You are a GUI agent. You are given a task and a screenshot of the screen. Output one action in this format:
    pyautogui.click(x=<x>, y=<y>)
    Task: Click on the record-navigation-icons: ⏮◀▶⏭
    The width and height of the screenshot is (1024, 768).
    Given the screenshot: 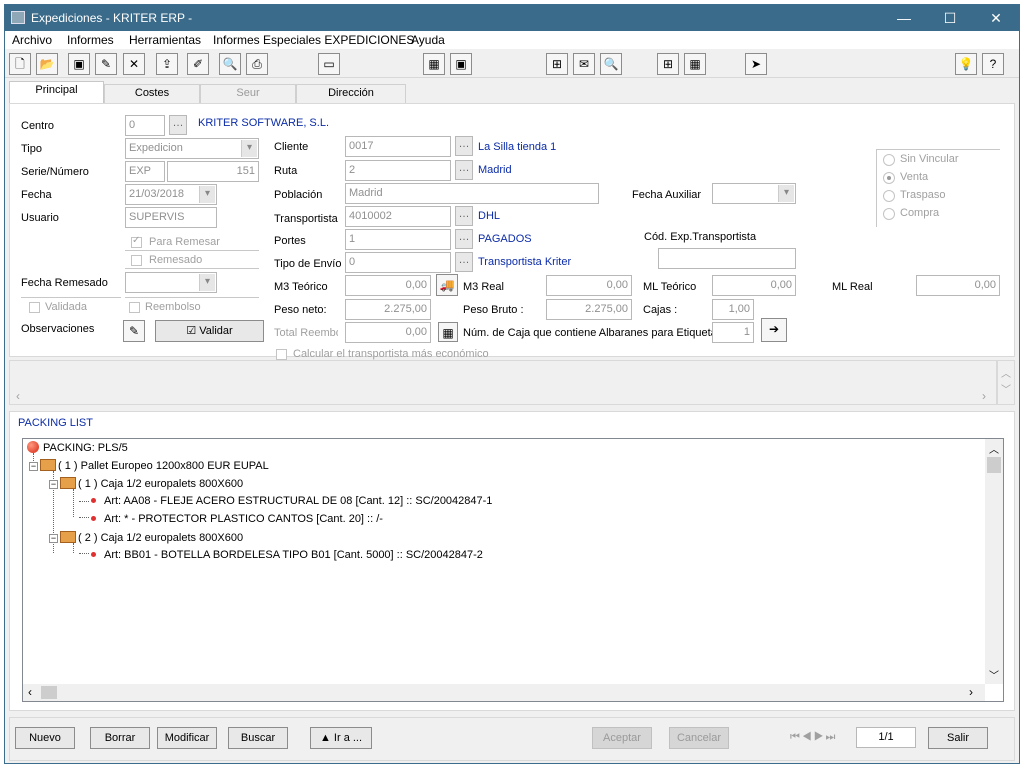 What is the action you would take?
    pyautogui.click(x=813, y=737)
    